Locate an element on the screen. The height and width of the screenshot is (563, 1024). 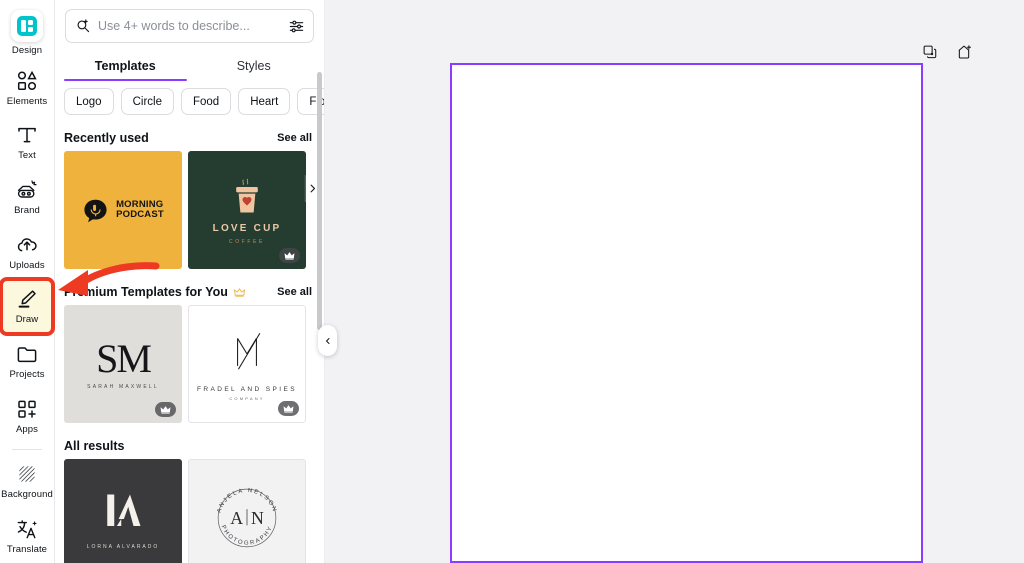
morning-podcast-text: MORNING PODCAST is located at coordinates (140, 210).